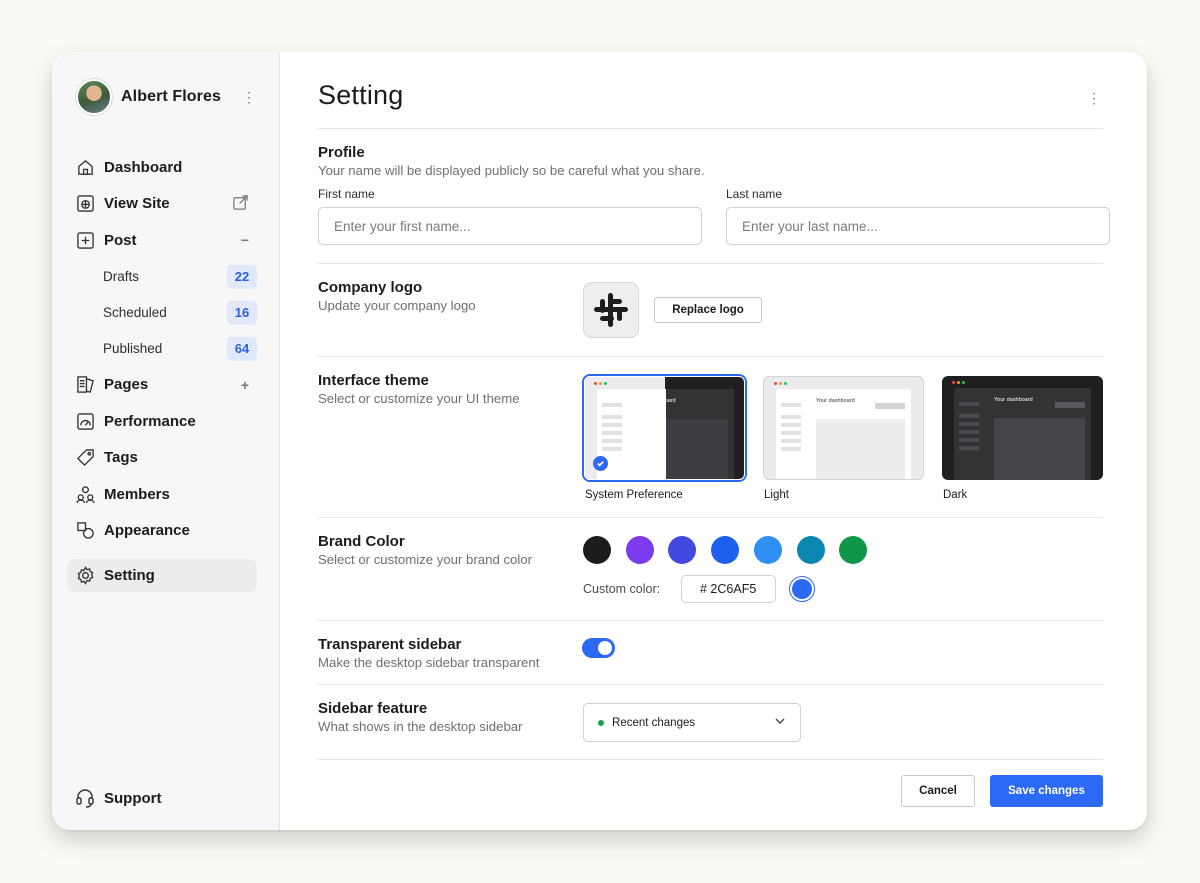  I want to click on support-label: Support, so click(133, 798).